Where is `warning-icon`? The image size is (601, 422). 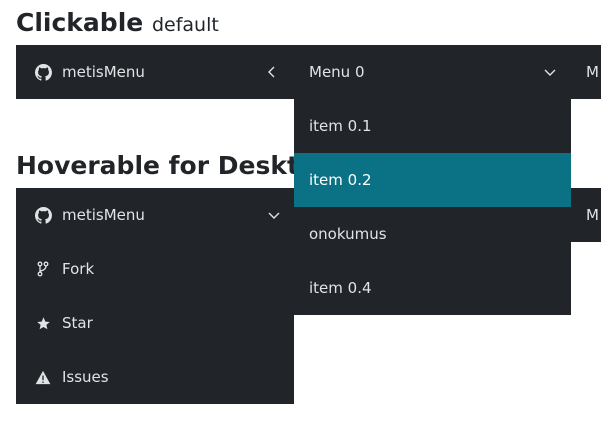 warning-icon is located at coordinates (43, 377).